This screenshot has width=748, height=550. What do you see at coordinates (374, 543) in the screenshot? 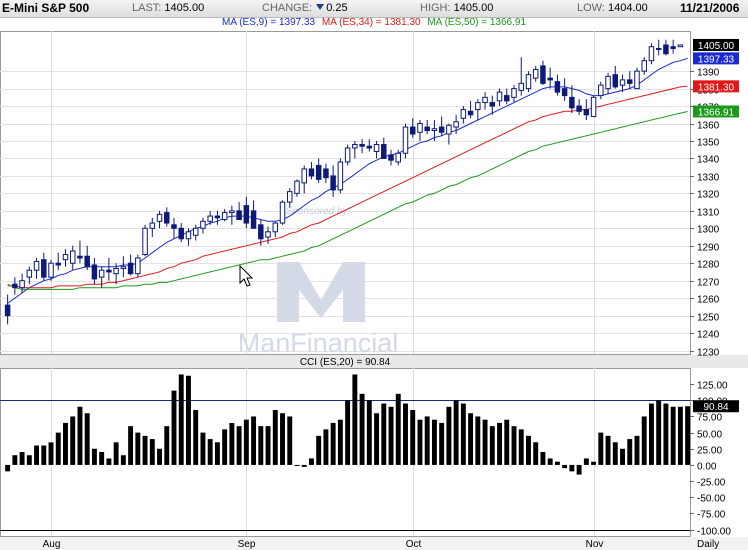
I see `x-axis-band` at bounding box center [374, 543].